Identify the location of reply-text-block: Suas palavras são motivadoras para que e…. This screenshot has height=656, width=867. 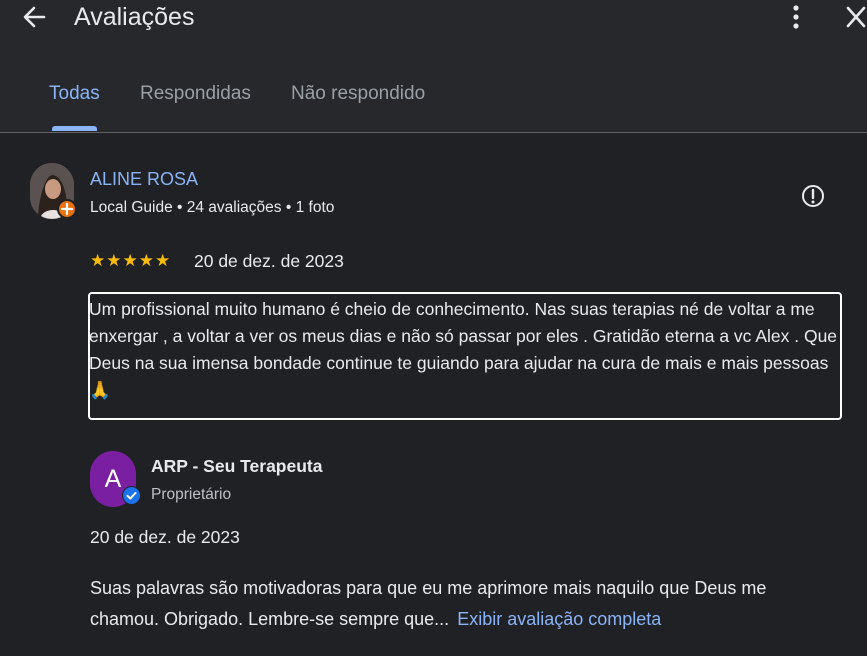
(450, 604).